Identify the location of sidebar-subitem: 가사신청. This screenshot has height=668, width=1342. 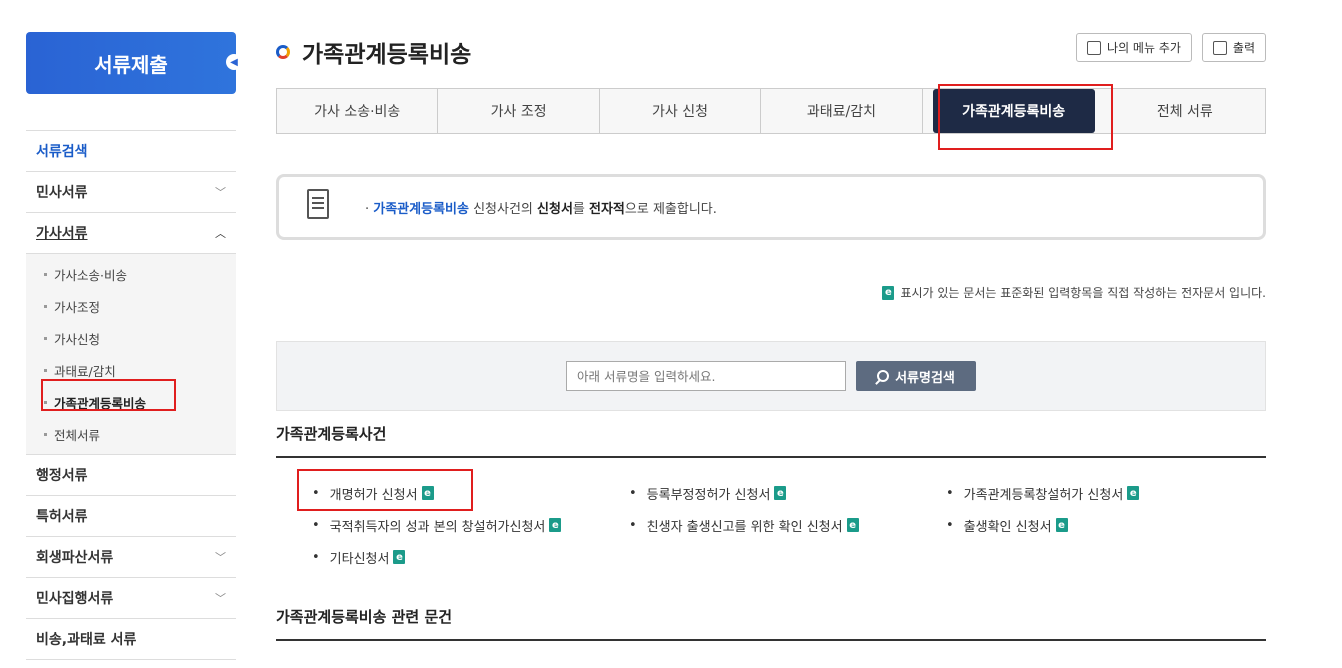
(131, 338).